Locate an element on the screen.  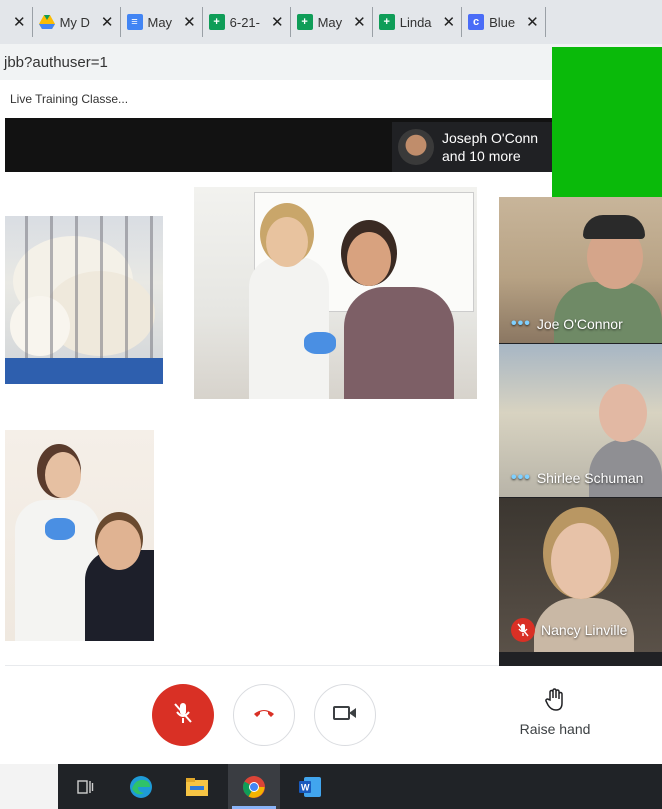
microphone-toggle-button is located at coordinates (183, 715).